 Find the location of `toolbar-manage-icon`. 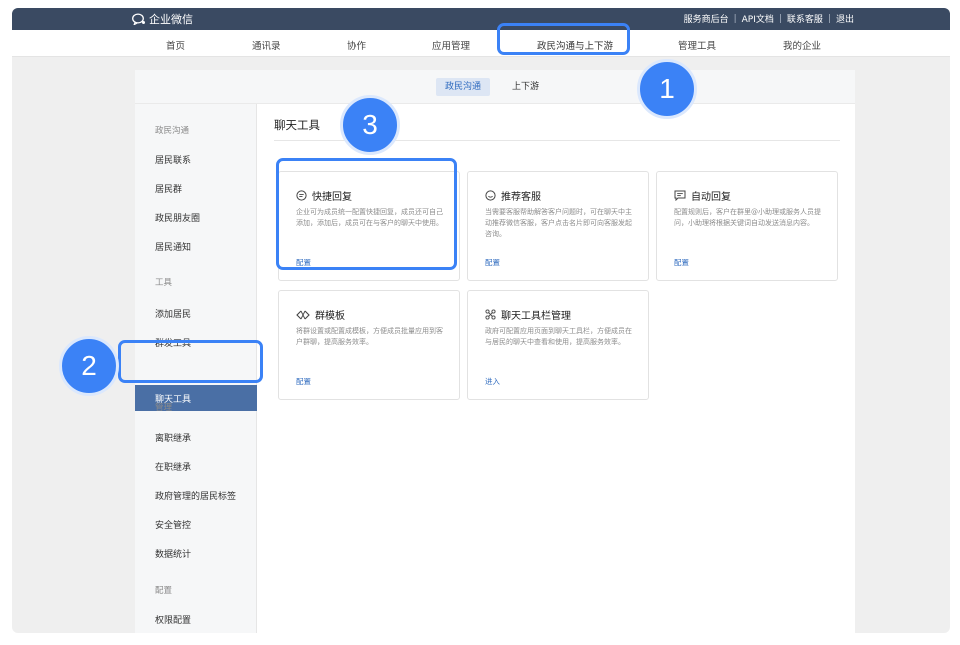

toolbar-manage-icon is located at coordinates (490, 314).